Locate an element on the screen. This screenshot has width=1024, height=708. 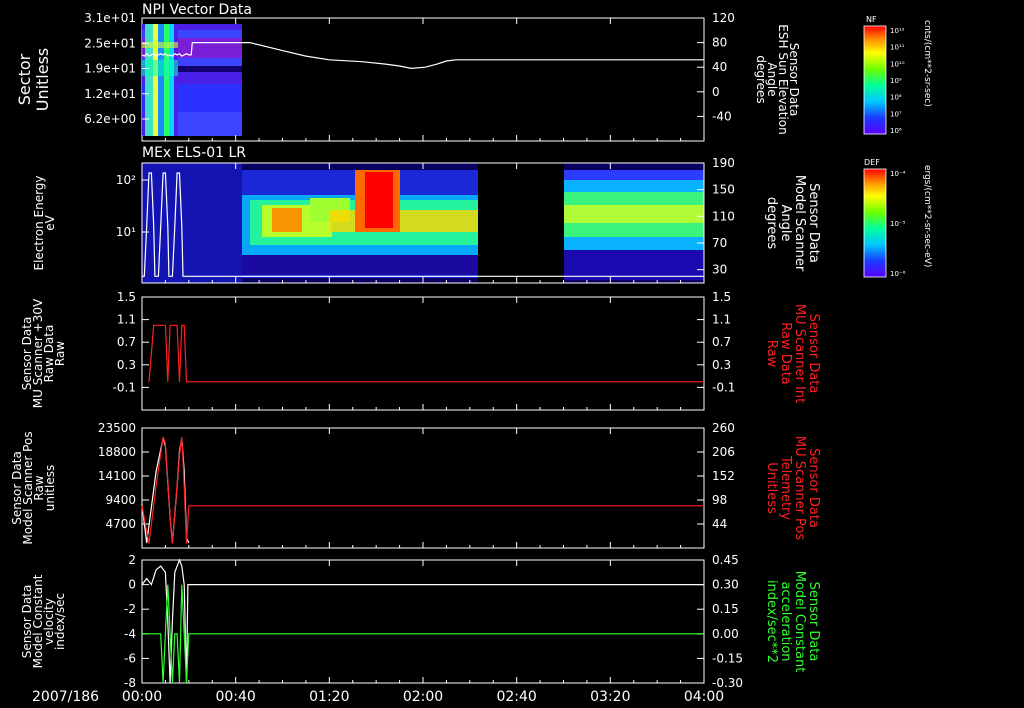
time-tick-label: 04:00 is located at coordinates (704, 697).